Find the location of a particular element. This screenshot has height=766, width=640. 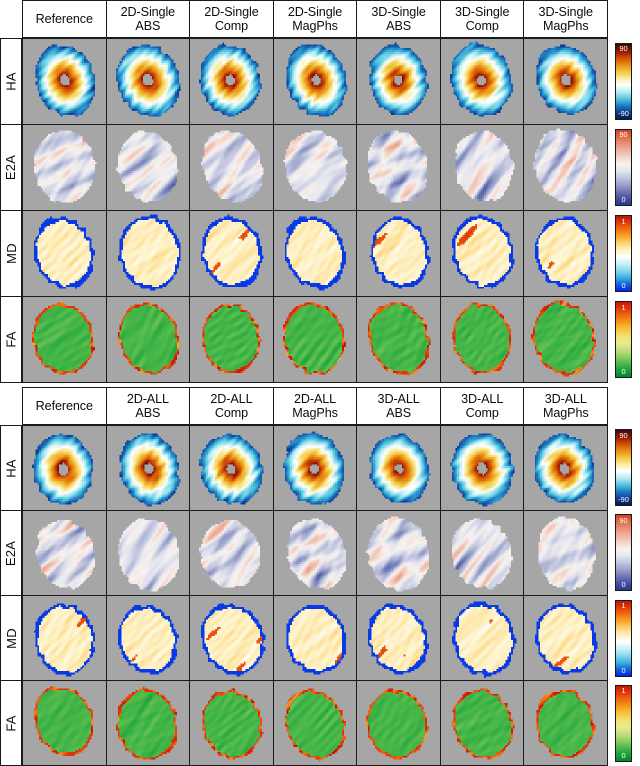

row-label-fa-text-2: FA is located at coordinates (10, 723).